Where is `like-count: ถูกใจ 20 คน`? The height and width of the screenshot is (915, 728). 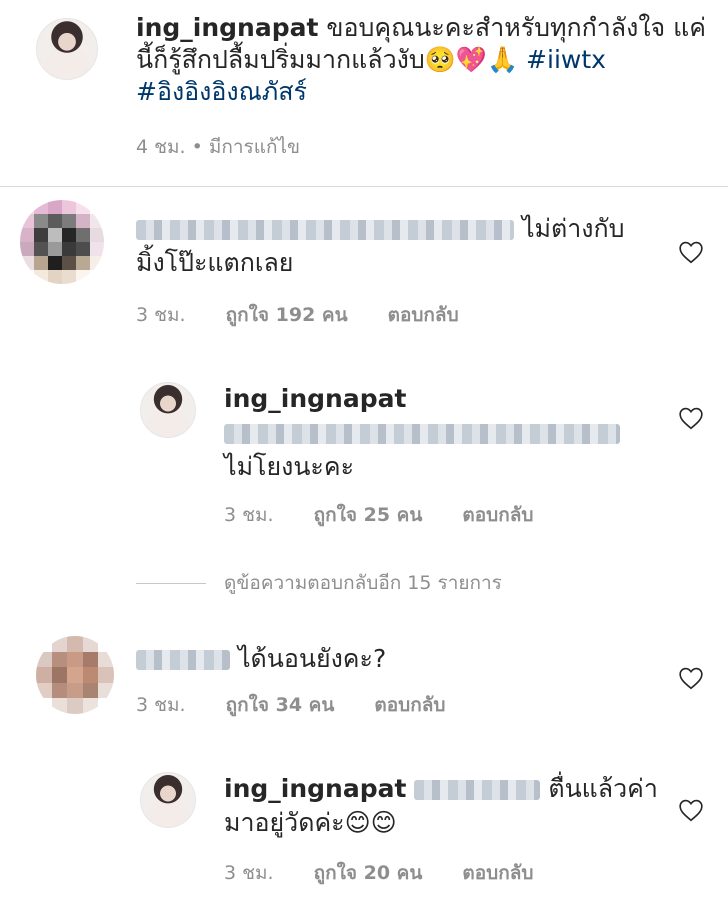 like-count: ถูกใจ 20 คน is located at coordinates (368, 873).